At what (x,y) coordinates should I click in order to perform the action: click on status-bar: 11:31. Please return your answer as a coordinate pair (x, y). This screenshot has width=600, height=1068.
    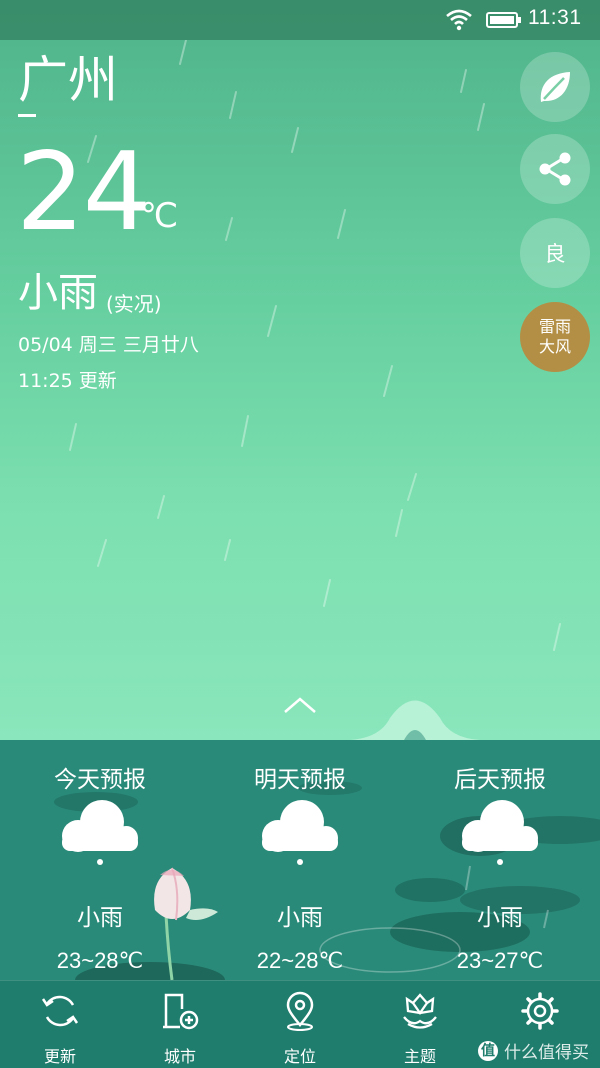
    Looking at the image, I should click on (300, 20).